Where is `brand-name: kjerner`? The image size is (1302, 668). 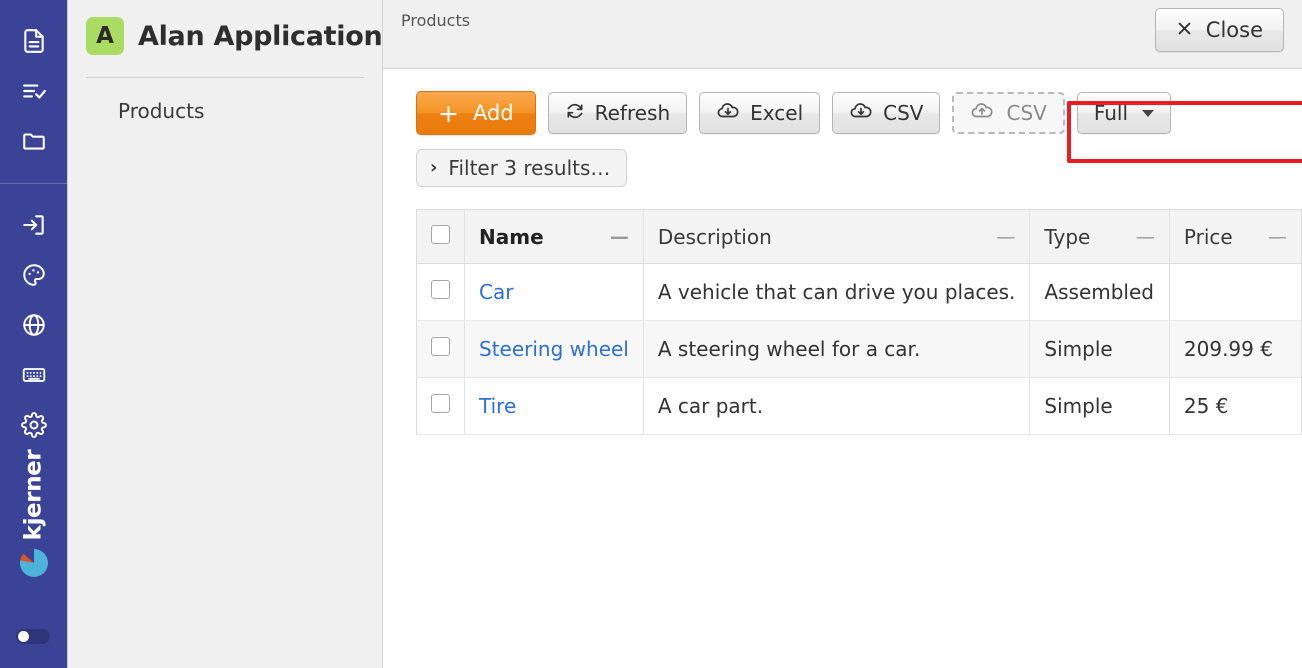
brand-name: kjerner is located at coordinates (33, 495).